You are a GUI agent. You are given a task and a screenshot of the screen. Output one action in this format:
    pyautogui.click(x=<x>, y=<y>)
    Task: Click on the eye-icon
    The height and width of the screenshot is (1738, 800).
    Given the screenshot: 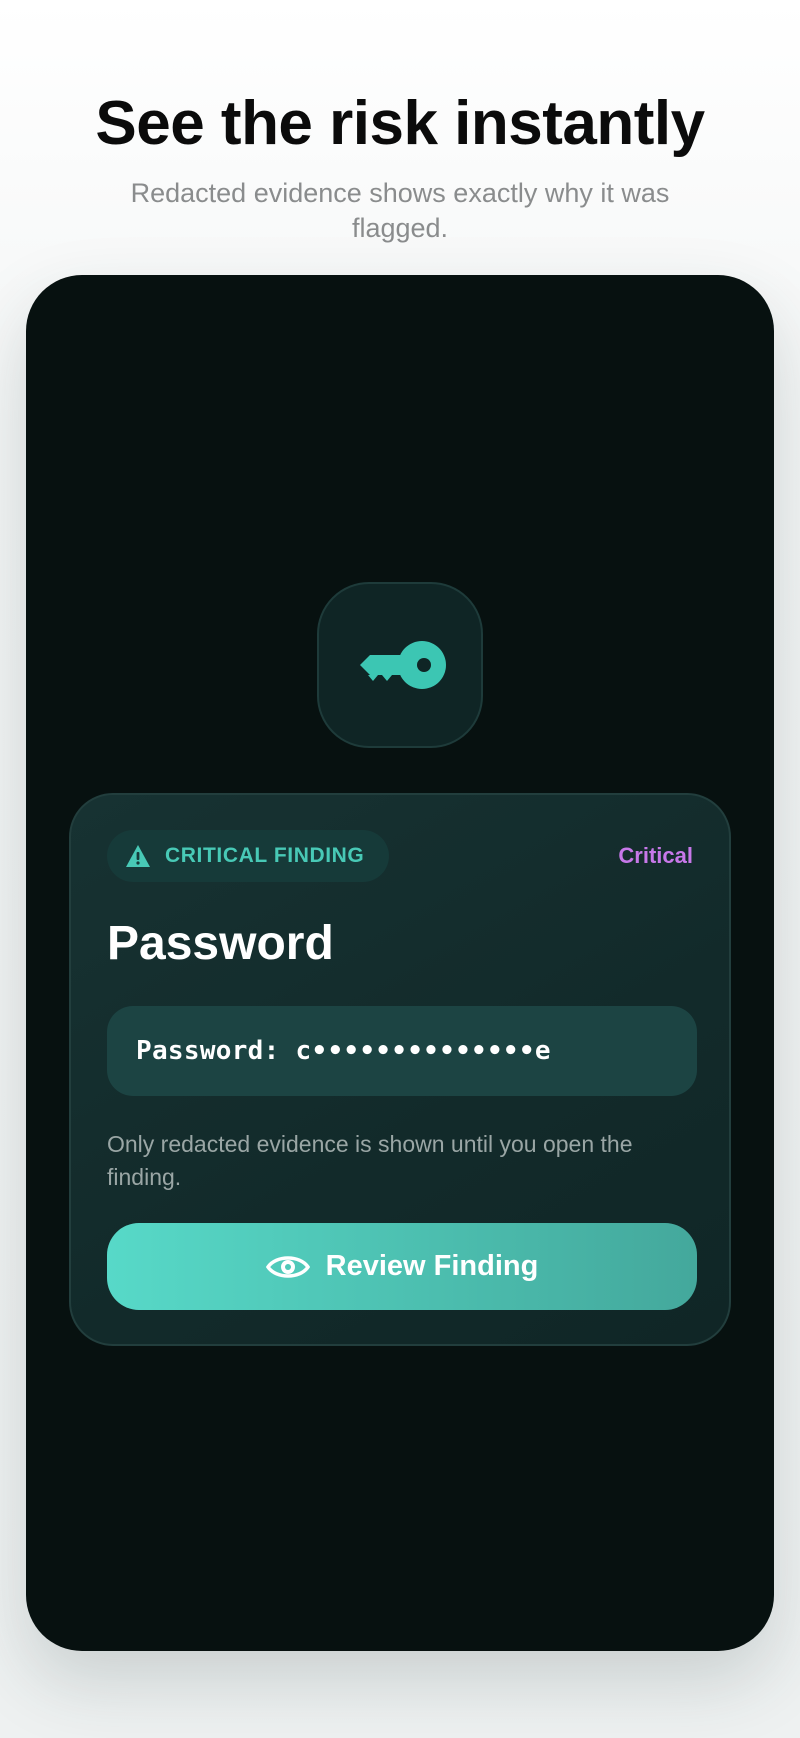 What is the action you would take?
    pyautogui.click(x=287, y=1266)
    